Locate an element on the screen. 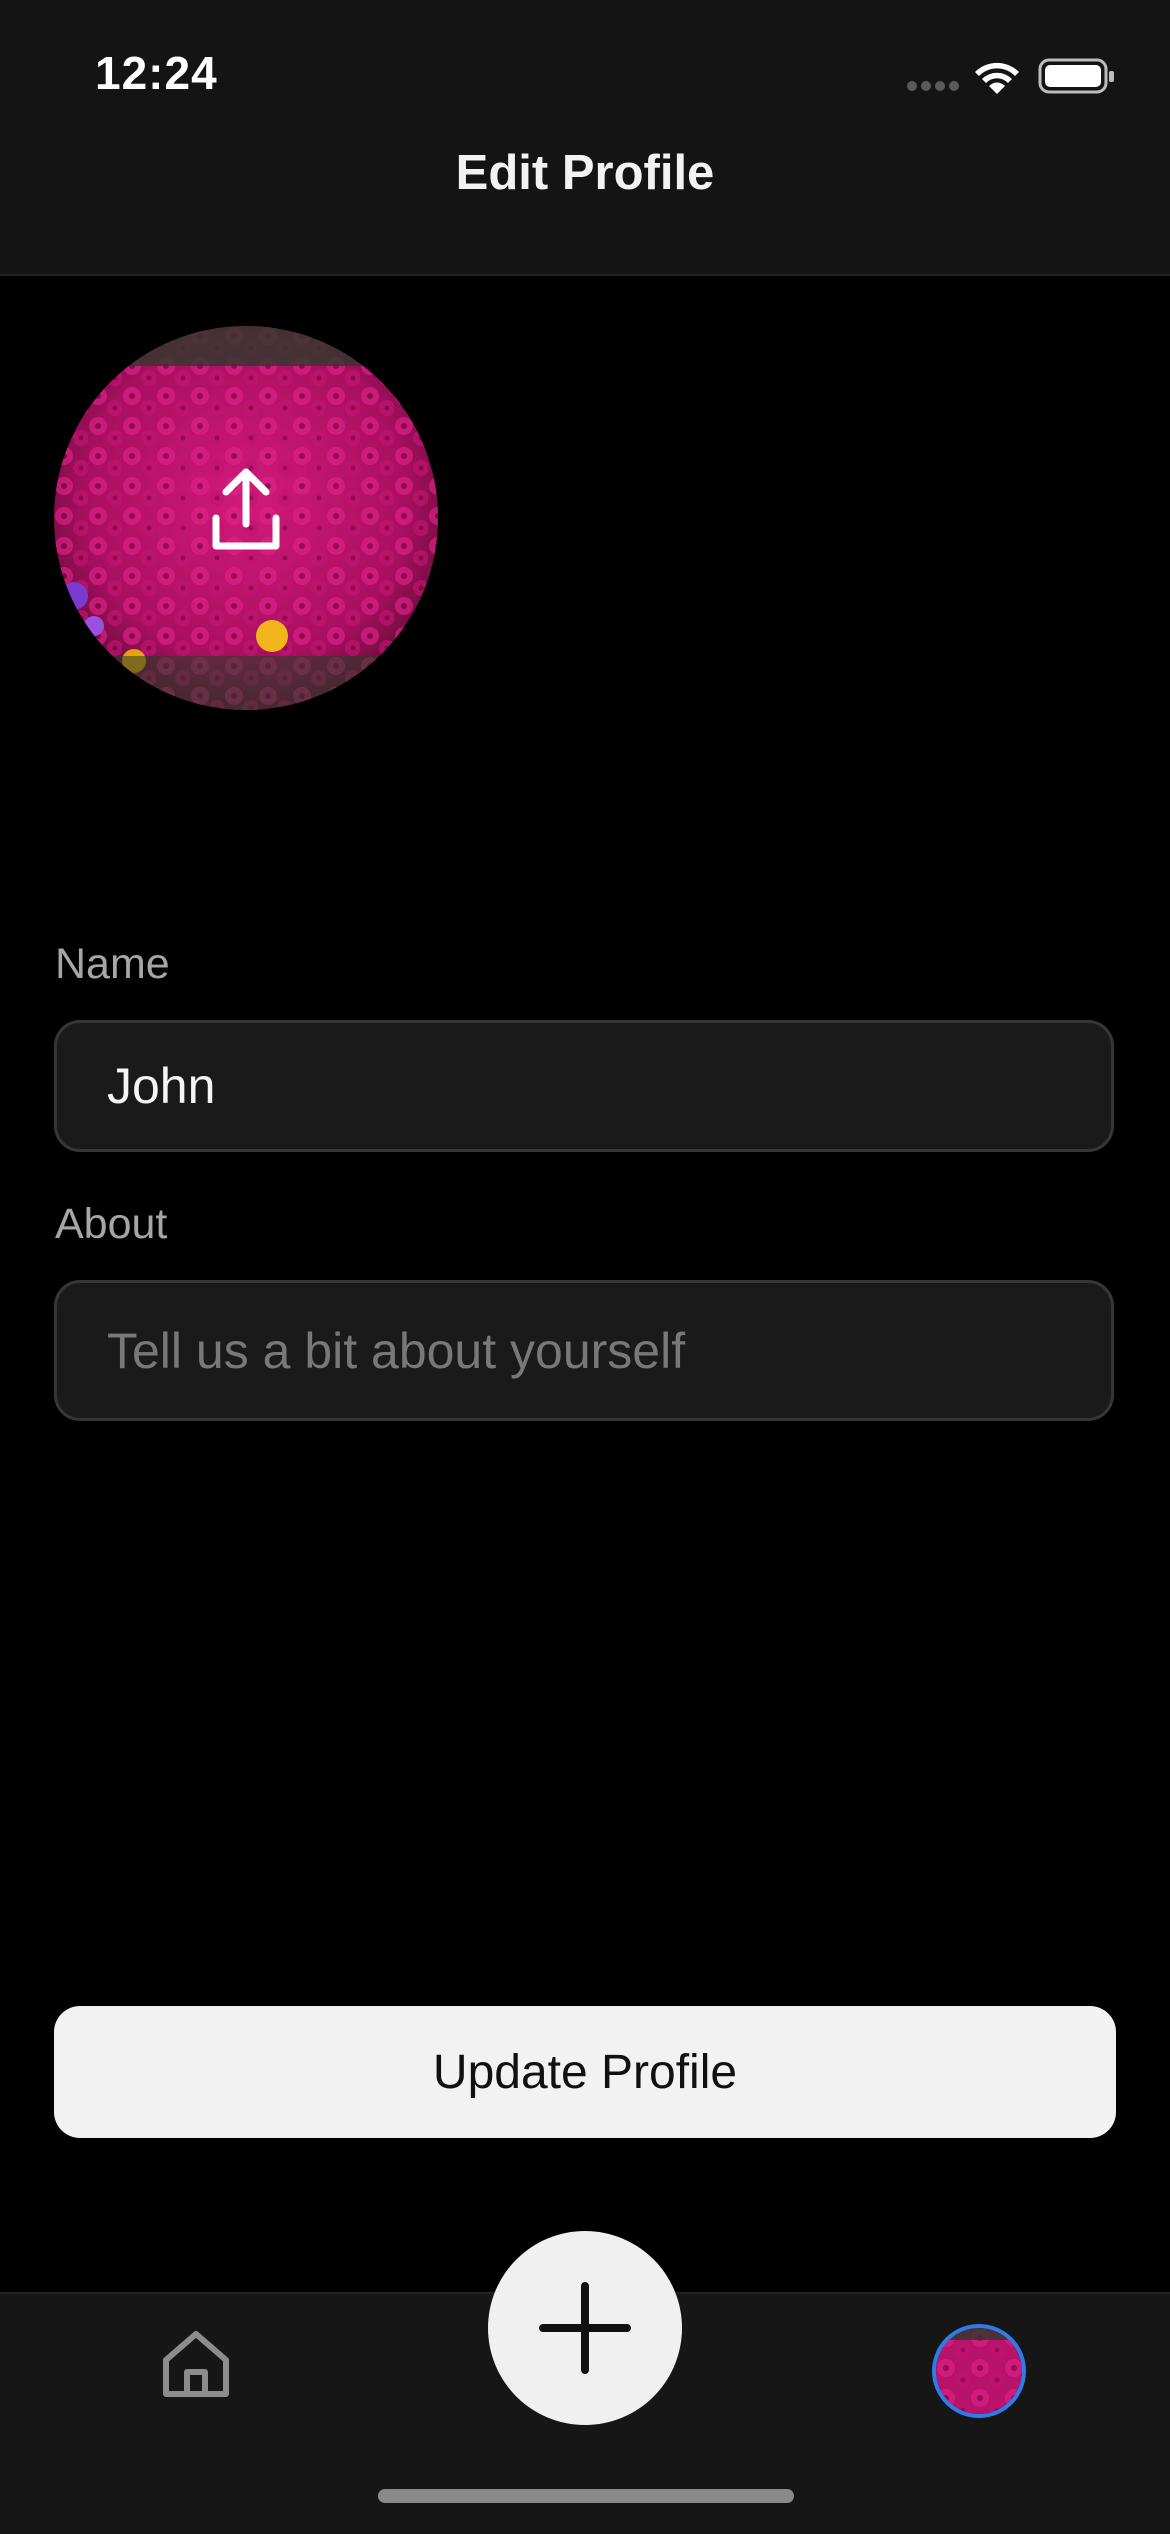  about-field-placeholder: Tell us a bit about yourself is located at coordinates (396, 1350).